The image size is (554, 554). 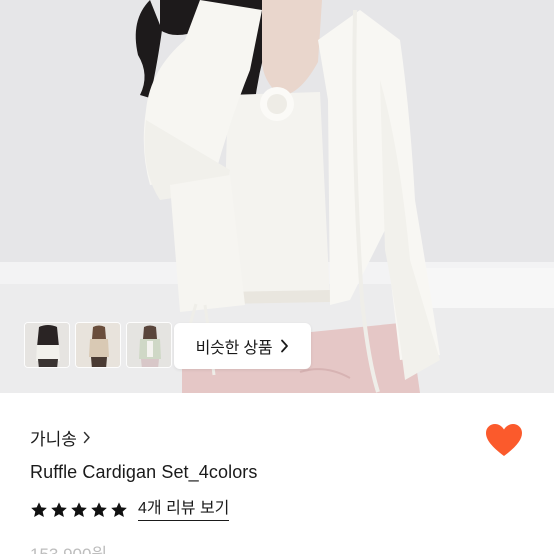 I want to click on star-rating, so click(x=79, y=510).